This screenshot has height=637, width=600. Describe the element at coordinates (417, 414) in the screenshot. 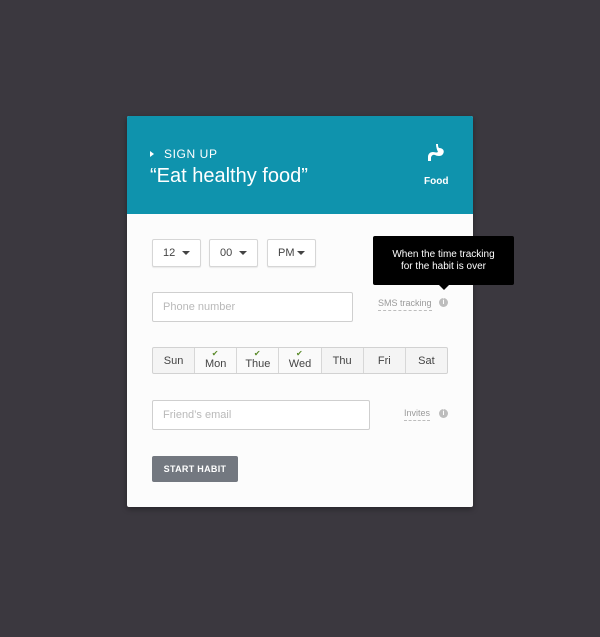

I see `invites-link: Invites` at that location.